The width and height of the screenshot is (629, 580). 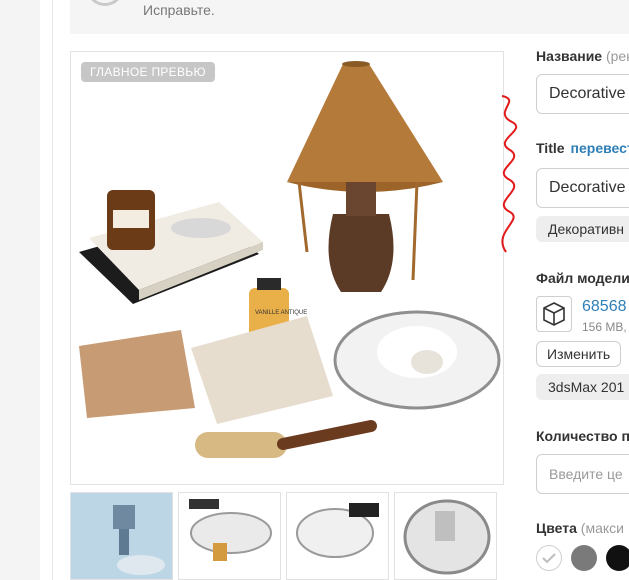 What do you see at coordinates (185, 299) in the screenshot?
I see `notes-book-label: NOTES` at bounding box center [185, 299].